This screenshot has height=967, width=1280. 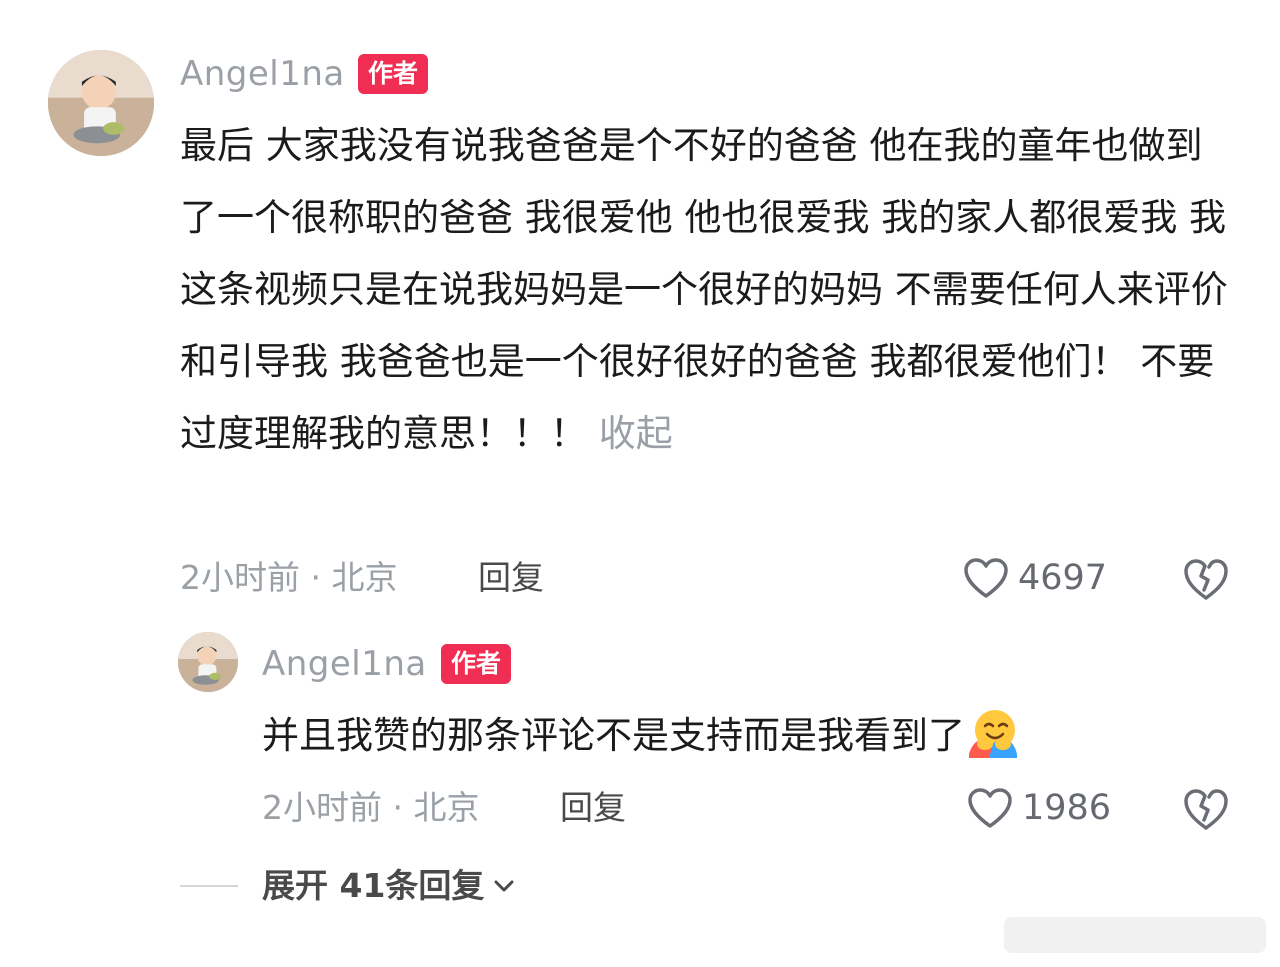 I want to click on chevron-down-icon, so click(x=504, y=886).